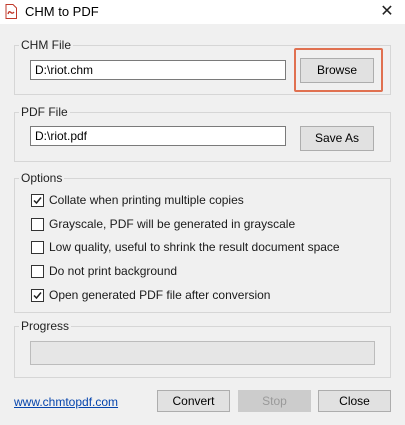  I want to click on open-after-label: Open generated PDF file after conversion, so click(160, 295).